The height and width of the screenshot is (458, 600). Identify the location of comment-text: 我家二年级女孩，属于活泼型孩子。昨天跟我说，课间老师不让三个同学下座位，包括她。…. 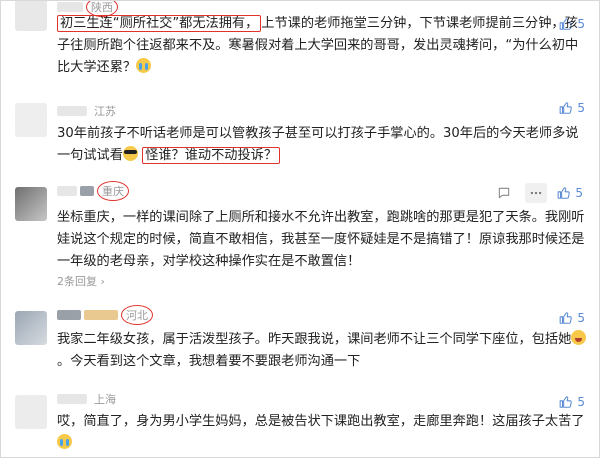
(322, 351).